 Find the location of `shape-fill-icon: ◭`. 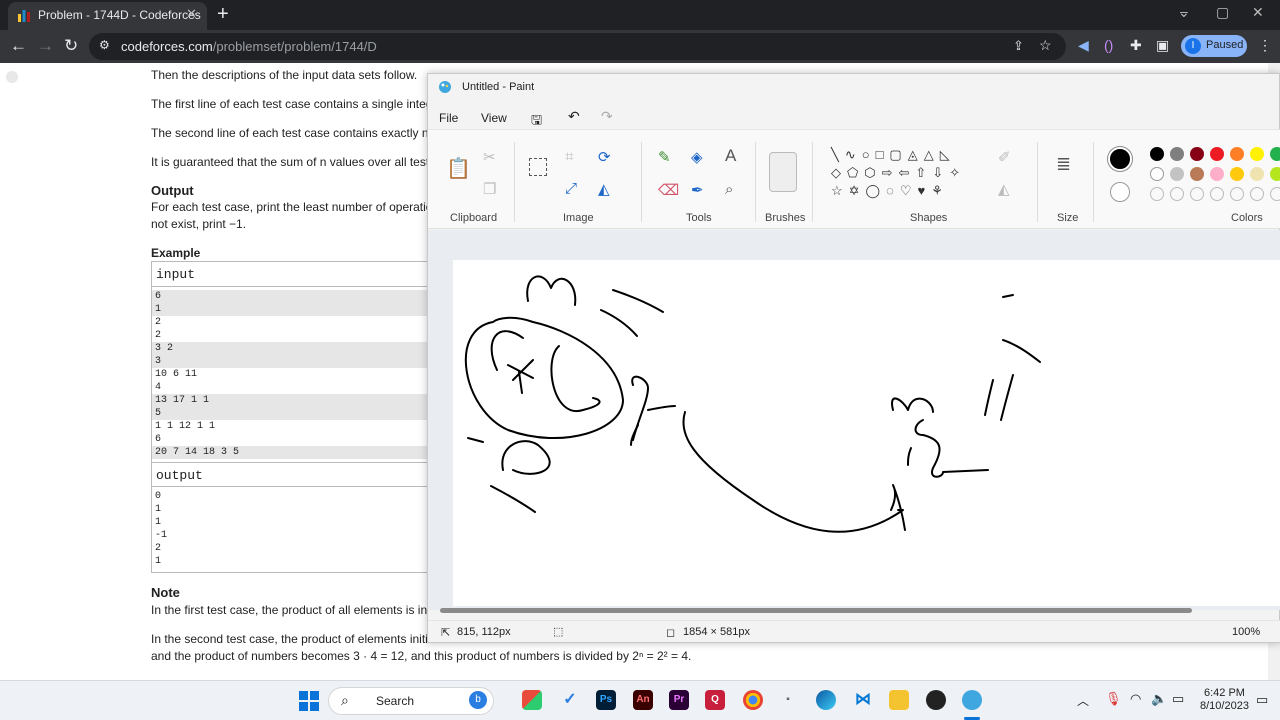

shape-fill-icon: ◭ is located at coordinates (1004, 189).